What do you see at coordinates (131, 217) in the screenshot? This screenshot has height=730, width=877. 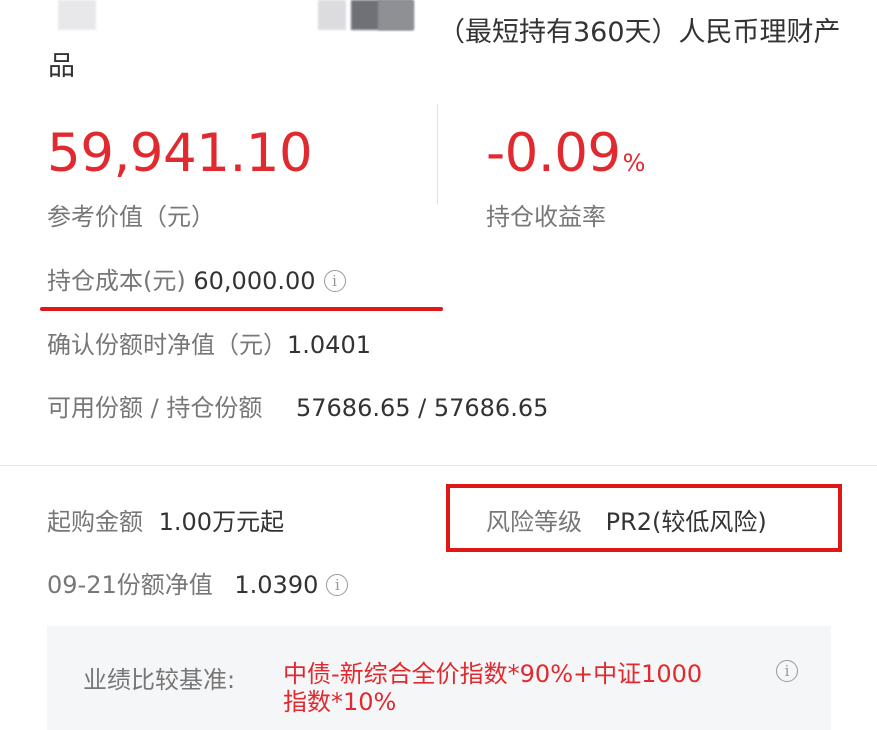 I see `reference-value-label: 参考价值（元）` at bounding box center [131, 217].